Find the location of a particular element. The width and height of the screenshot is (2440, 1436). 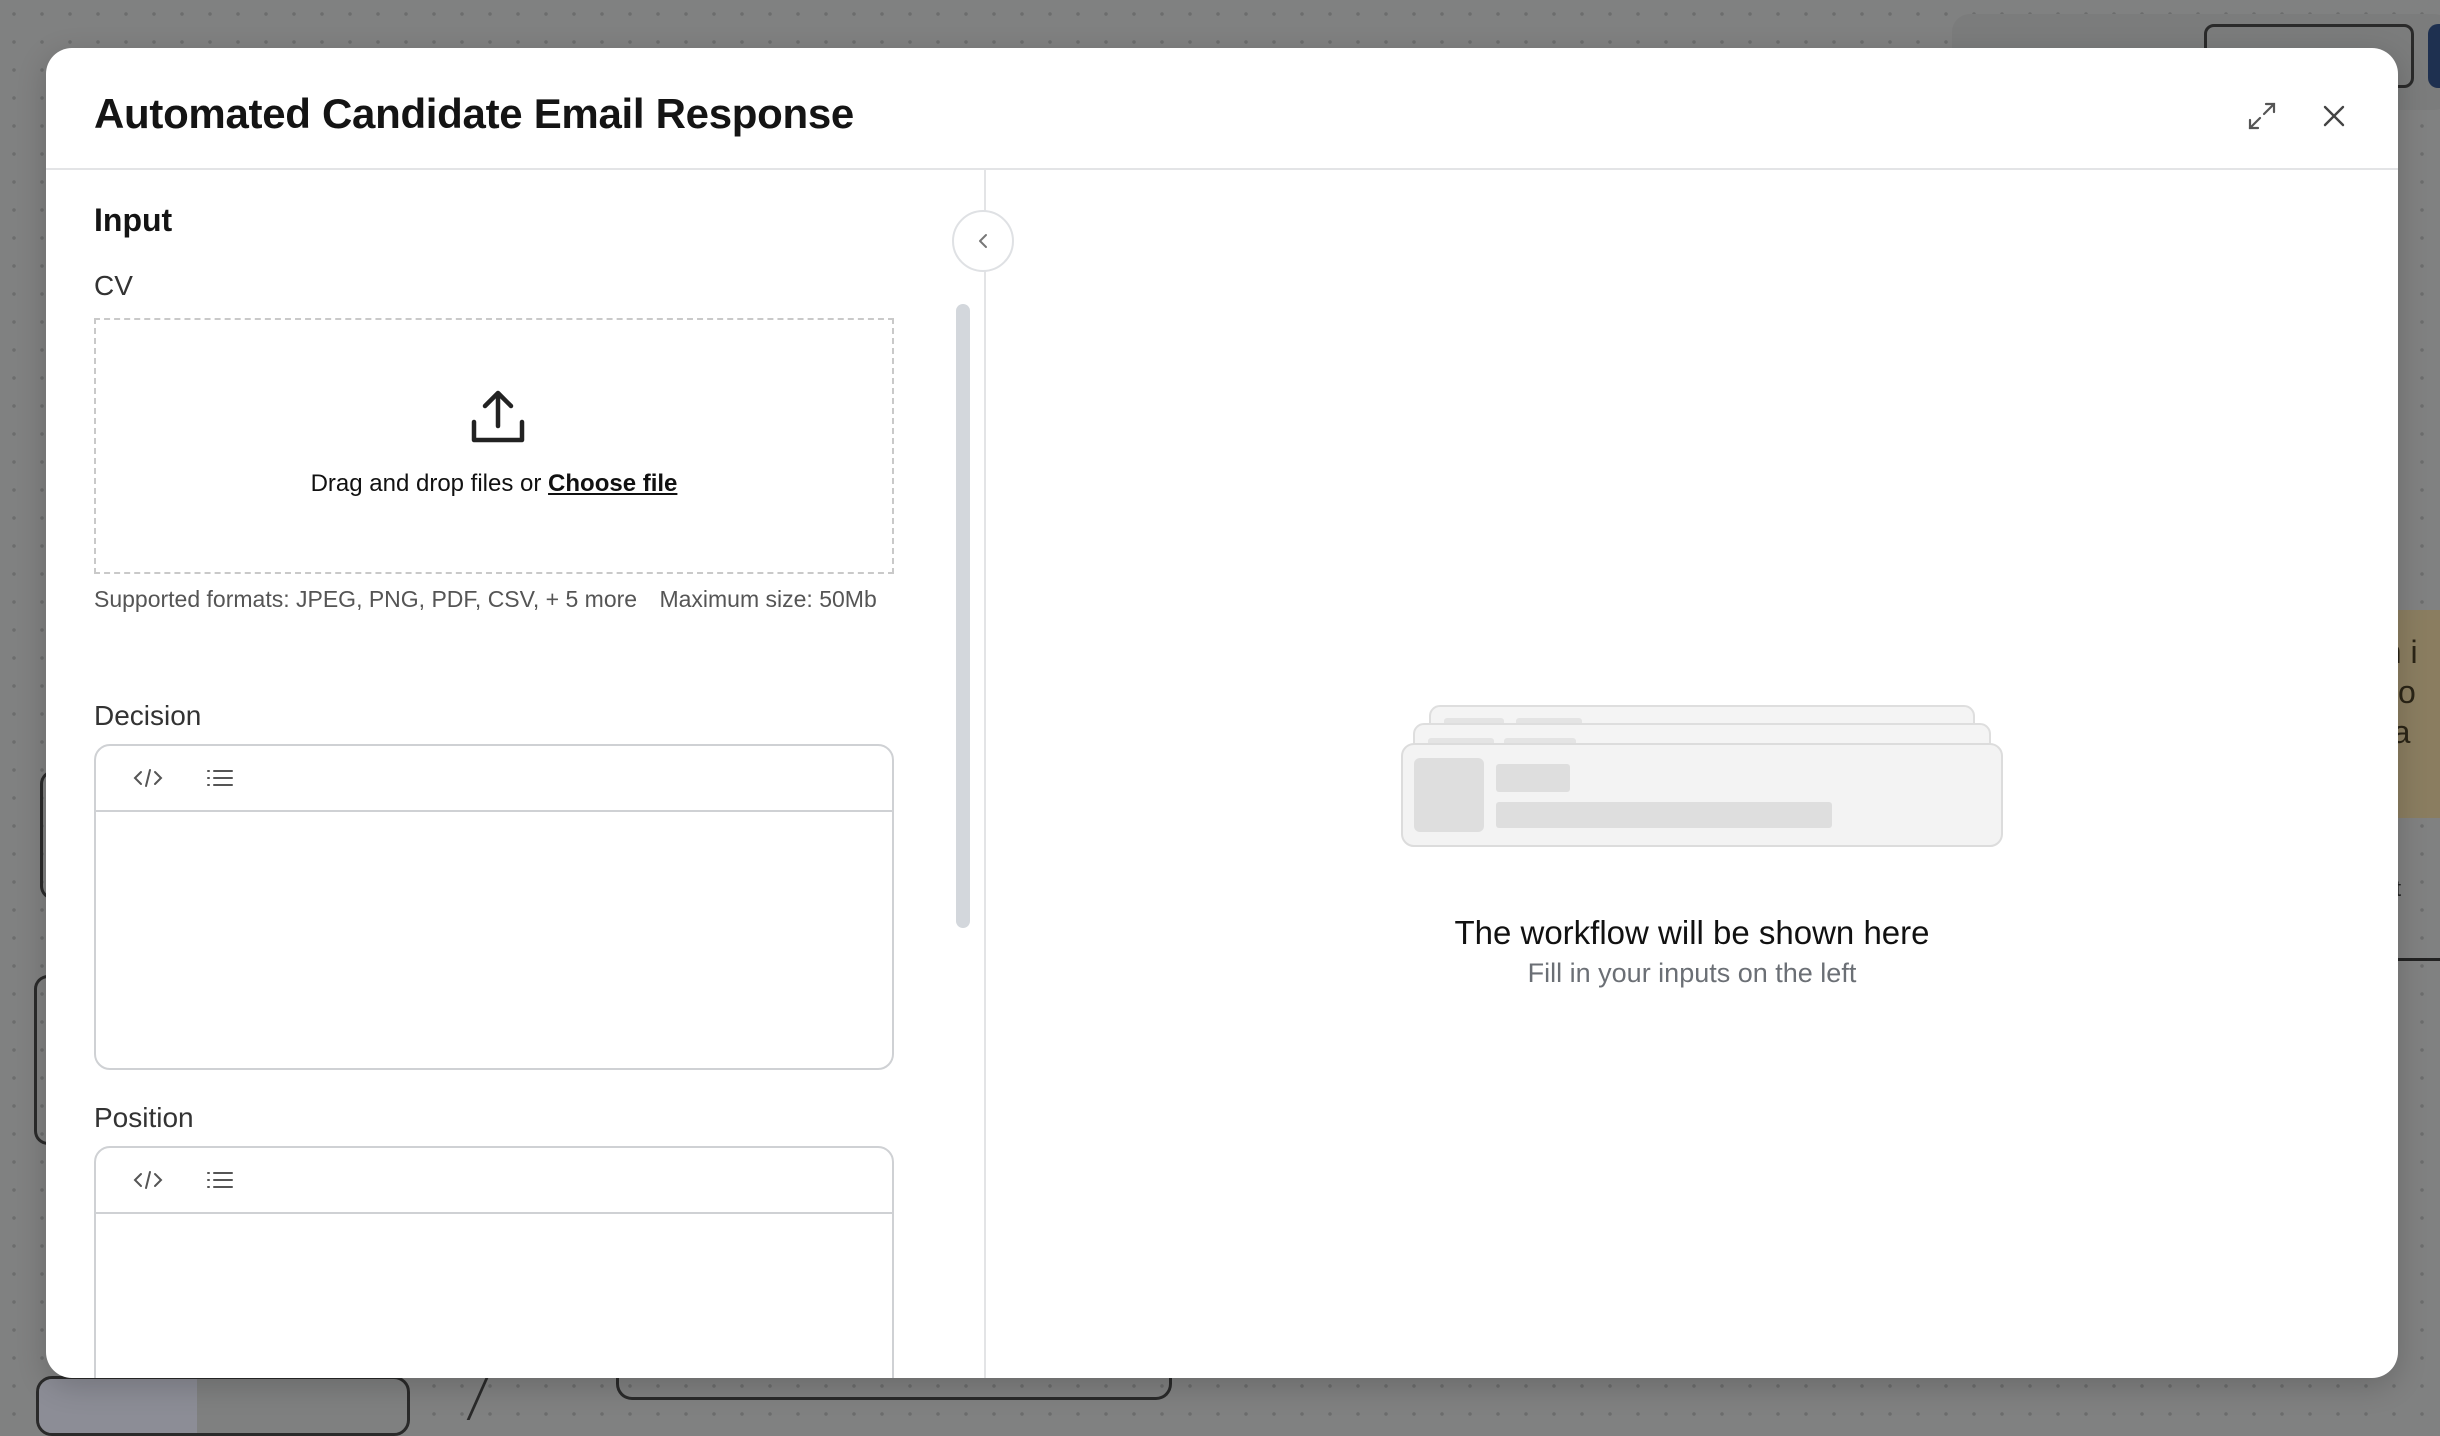

modal-title: Automated Candidate Email Response is located at coordinates (474, 113).